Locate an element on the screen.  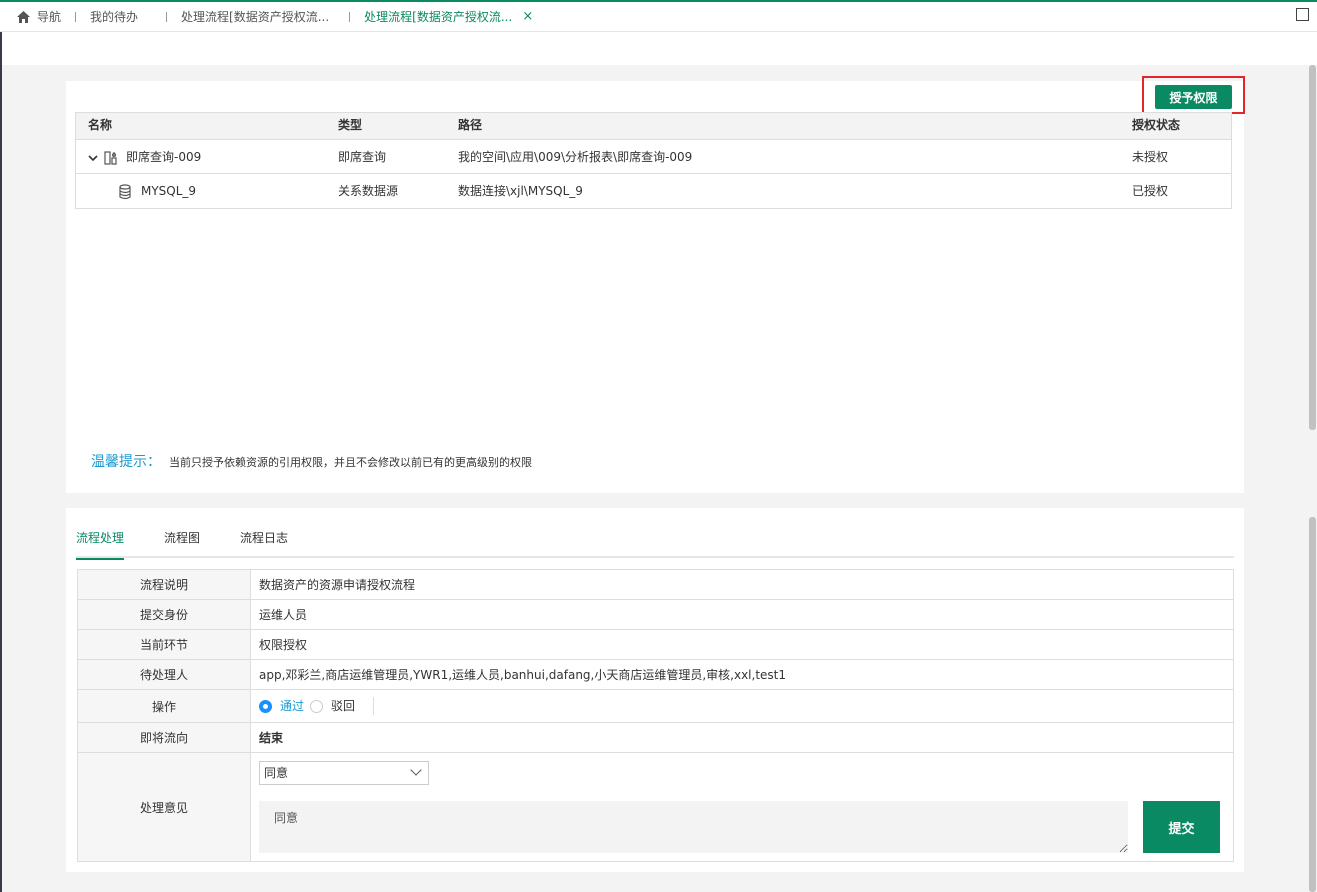
left-border is located at coordinates (1, 462).